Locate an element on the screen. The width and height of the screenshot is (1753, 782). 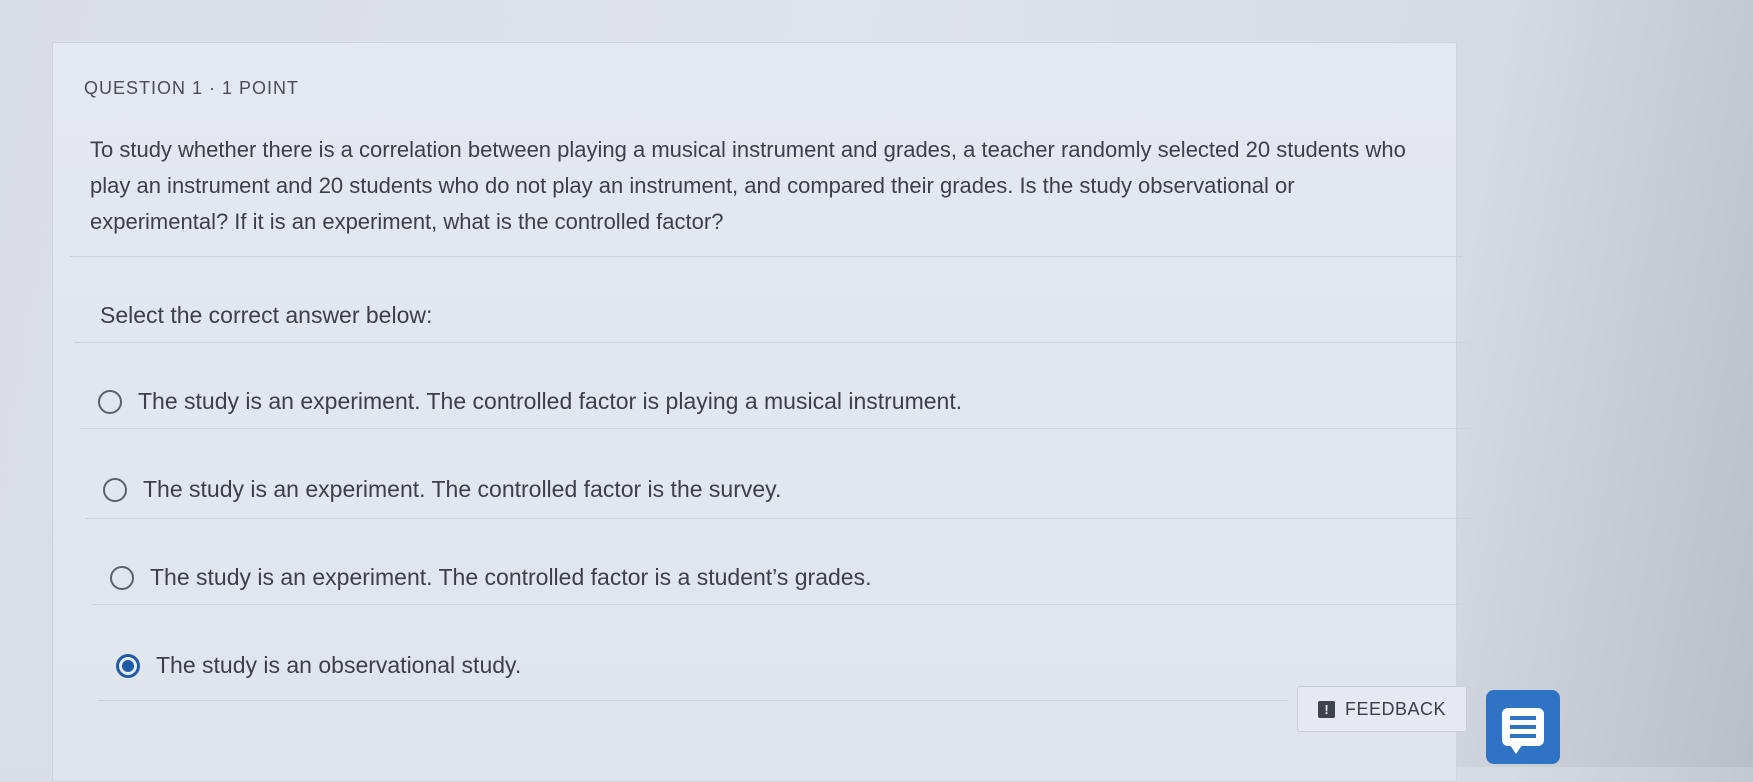
answer-option: The study is an observational study. is located at coordinates (318, 665).